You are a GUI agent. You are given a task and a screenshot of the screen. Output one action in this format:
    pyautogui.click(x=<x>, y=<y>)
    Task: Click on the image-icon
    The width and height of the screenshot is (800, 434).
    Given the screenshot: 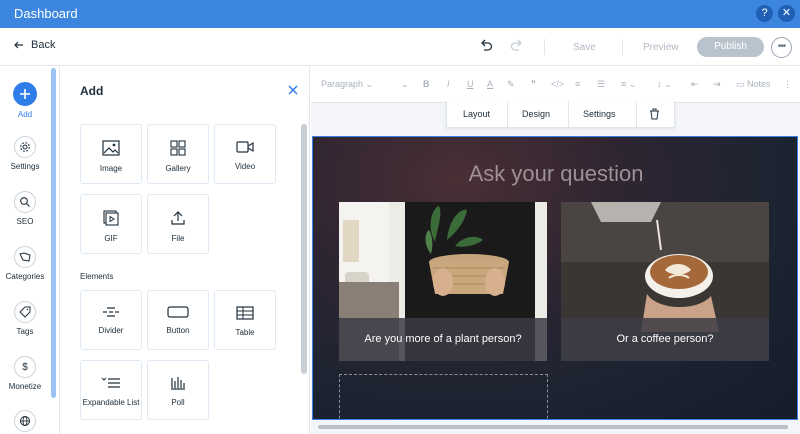 What is the action you would take?
    pyautogui.click(x=111, y=148)
    